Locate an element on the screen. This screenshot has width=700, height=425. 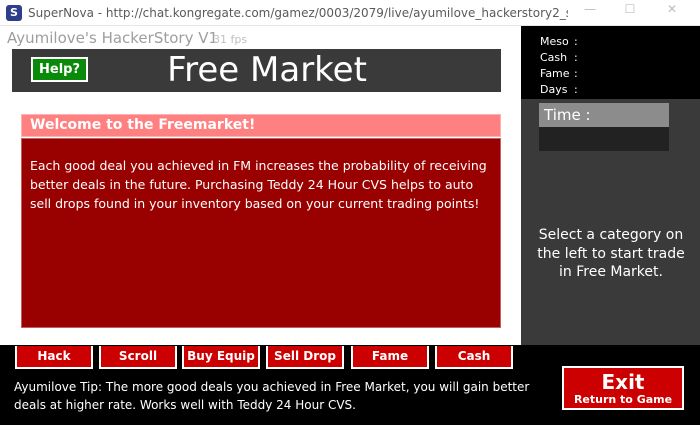
player-stats: Meso: Cash: Fame: Days: is located at coordinates (610, 62).